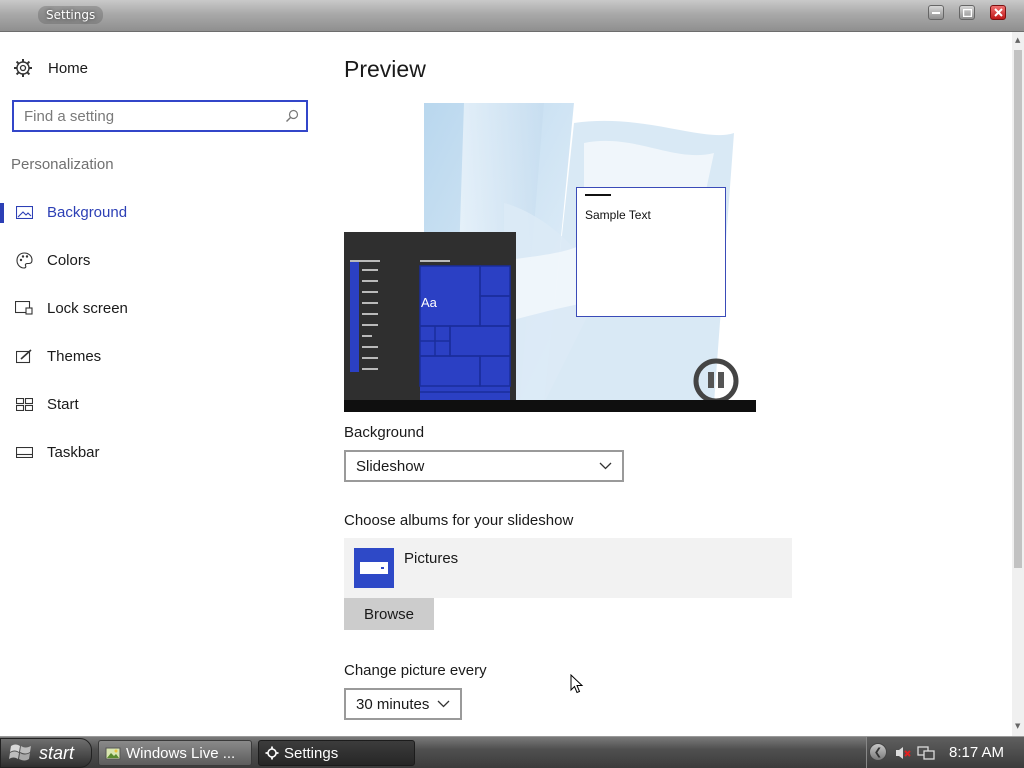  I want to click on taskbar-item-settings: Settings, so click(336, 753).